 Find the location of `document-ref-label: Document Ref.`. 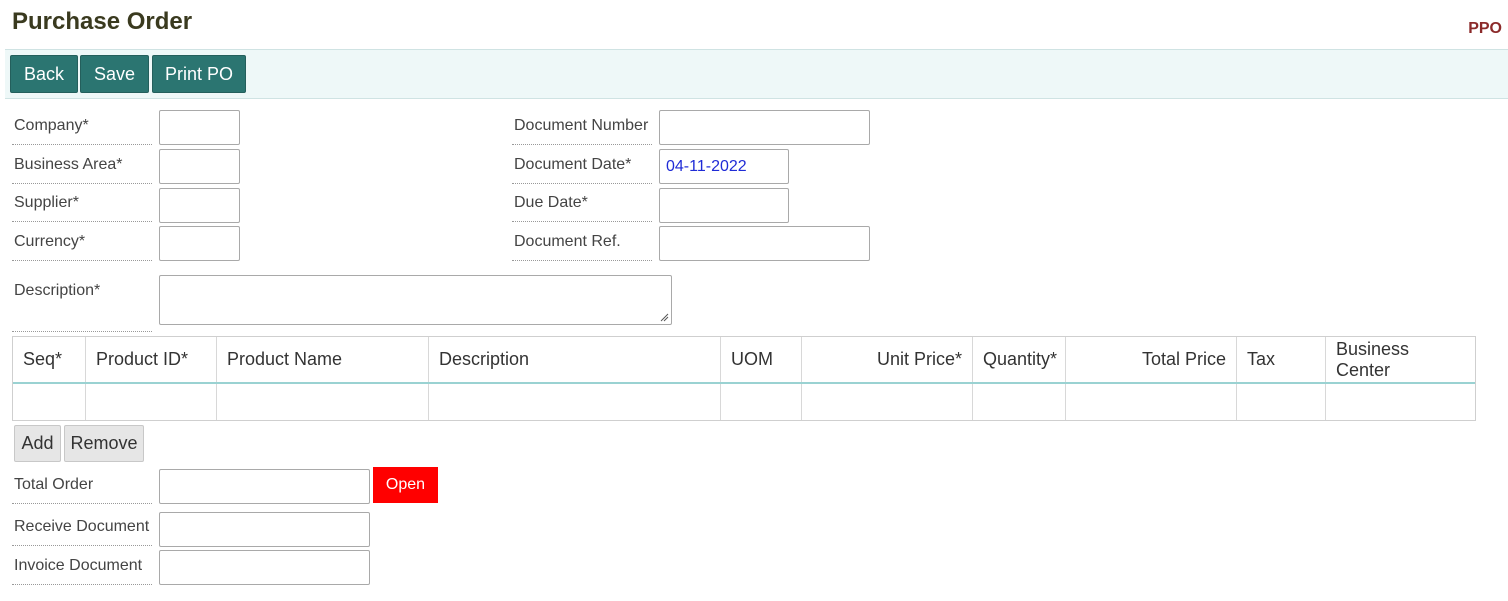

document-ref-label: Document Ref. is located at coordinates (582, 247).